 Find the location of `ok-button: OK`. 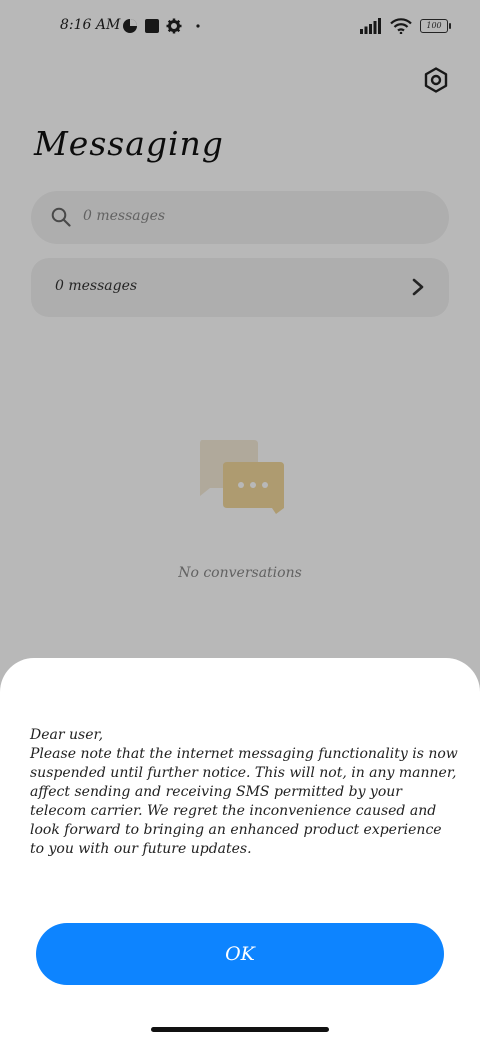

ok-button: OK is located at coordinates (240, 954).